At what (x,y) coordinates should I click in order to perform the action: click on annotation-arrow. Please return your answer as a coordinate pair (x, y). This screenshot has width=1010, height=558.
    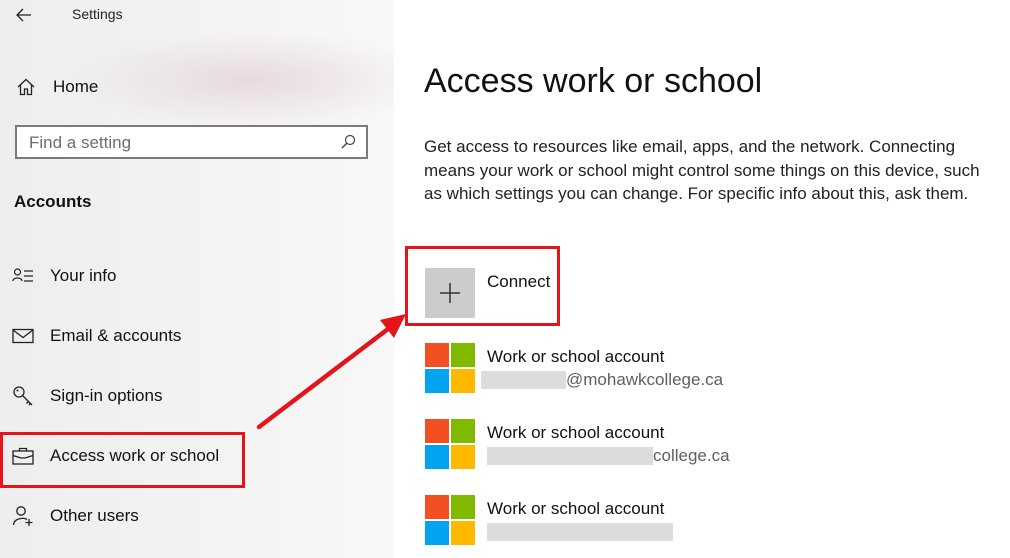
    Looking at the image, I should click on (331, 372).